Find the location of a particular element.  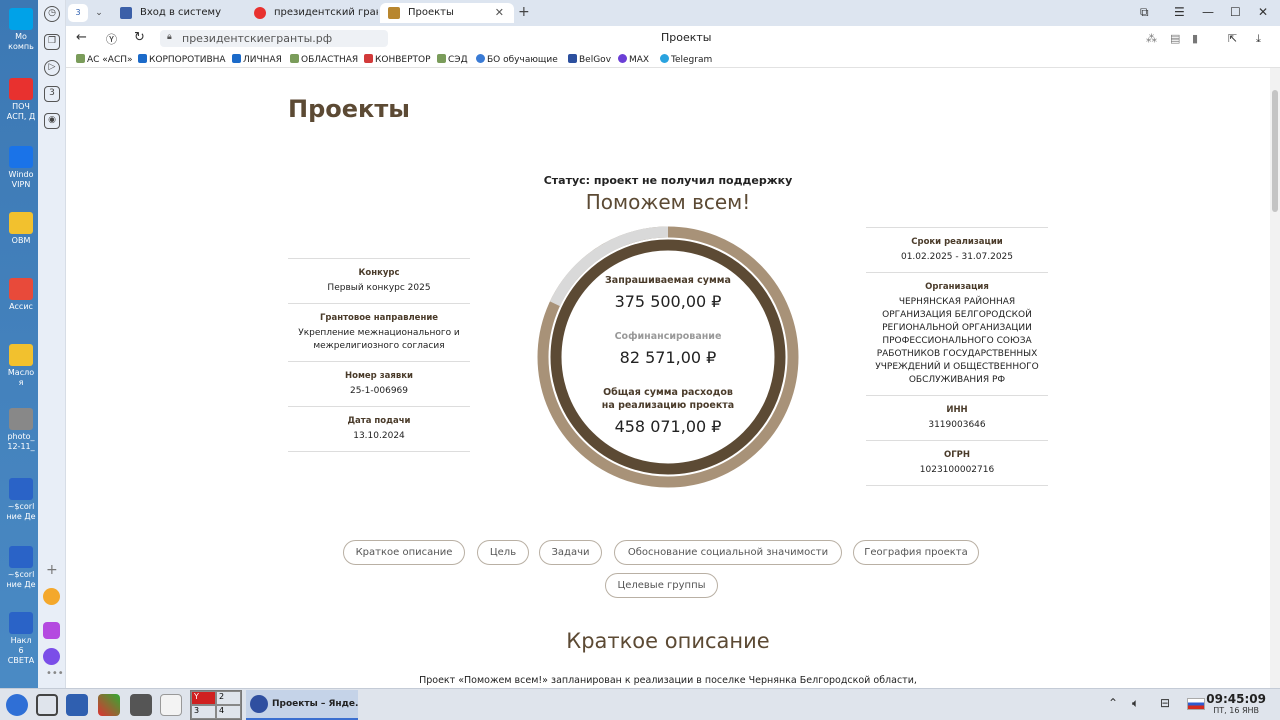

network-app-icon is located at coordinates (109, 705).